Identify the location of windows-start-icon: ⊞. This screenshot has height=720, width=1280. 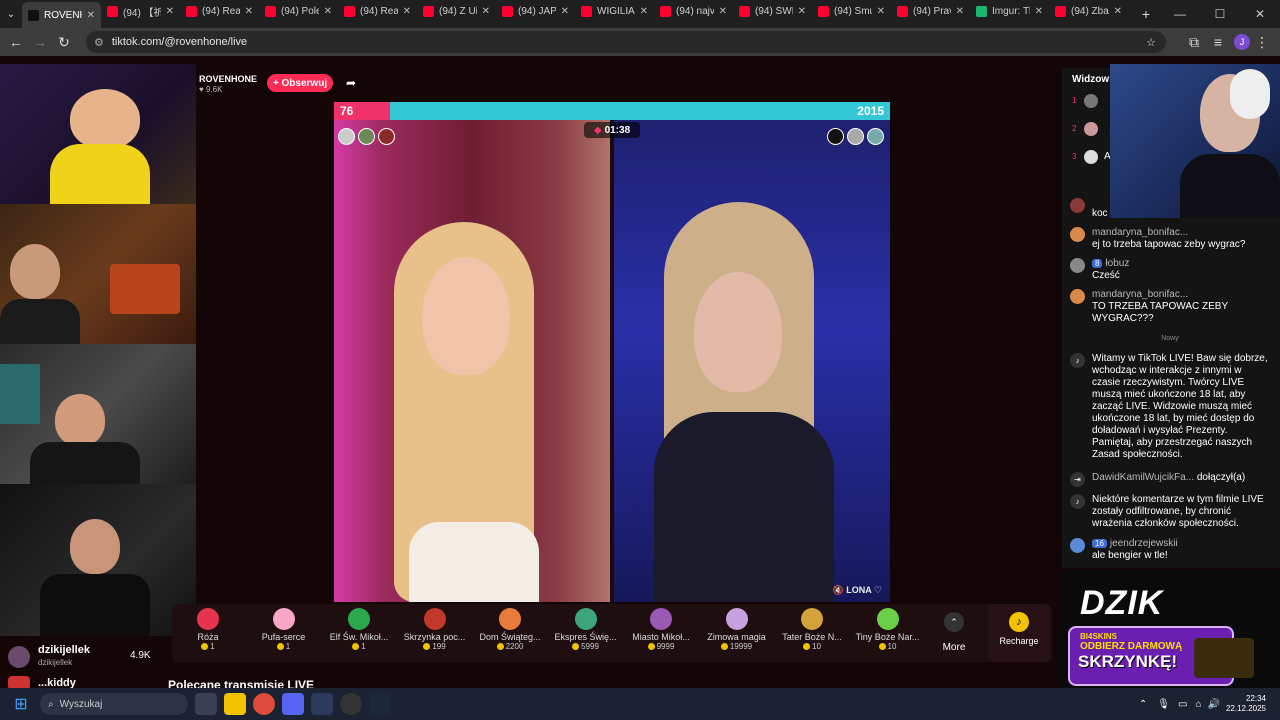
(21, 704).